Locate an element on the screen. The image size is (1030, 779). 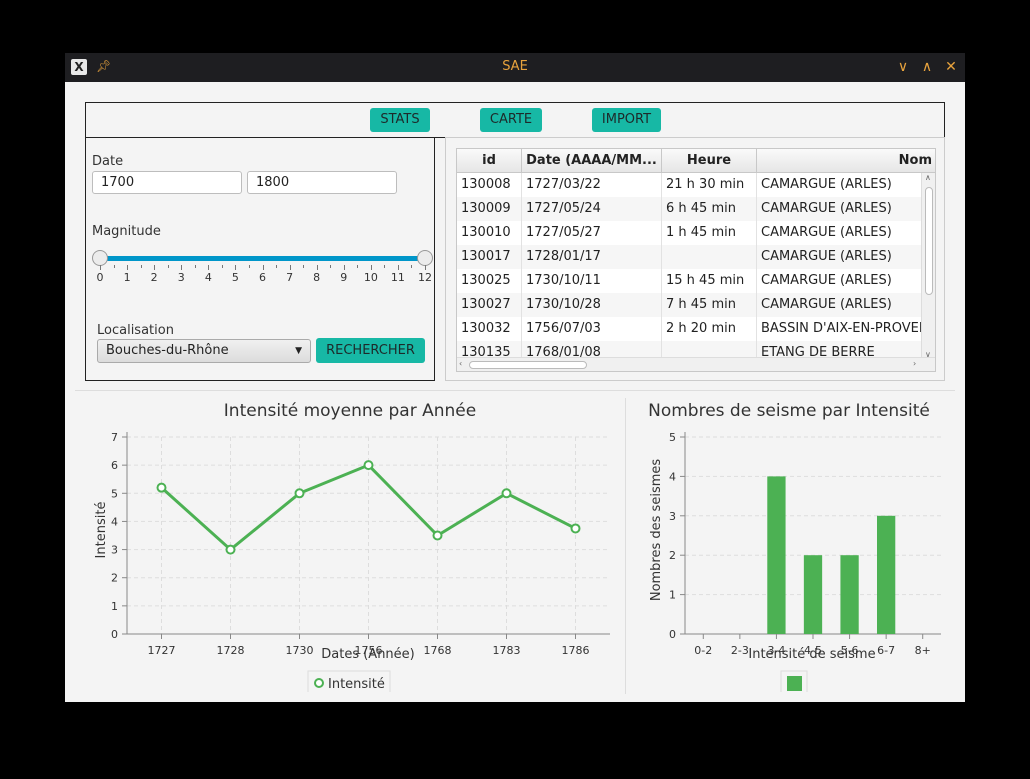
bar-chart-ylabel: Nombres des seismes is located at coordinates (656, 530).